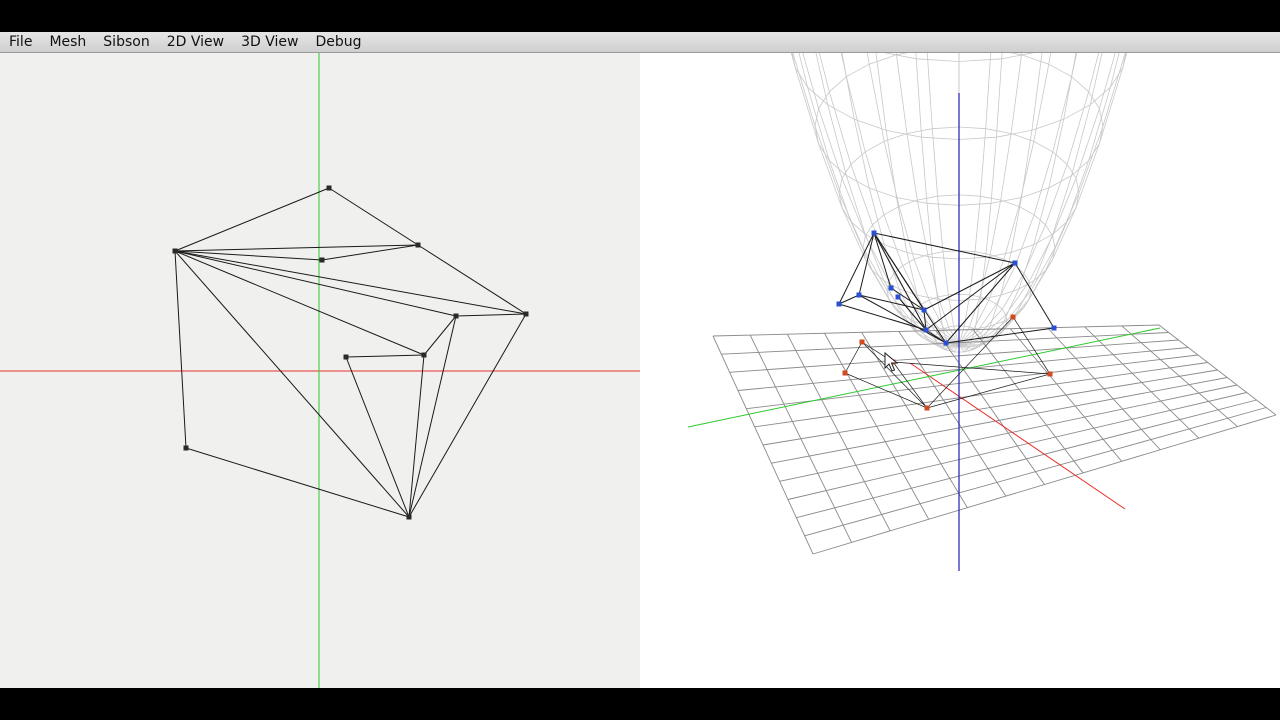 The height and width of the screenshot is (720, 1280). I want to click on triangulation-vertices, so click(350, 352).